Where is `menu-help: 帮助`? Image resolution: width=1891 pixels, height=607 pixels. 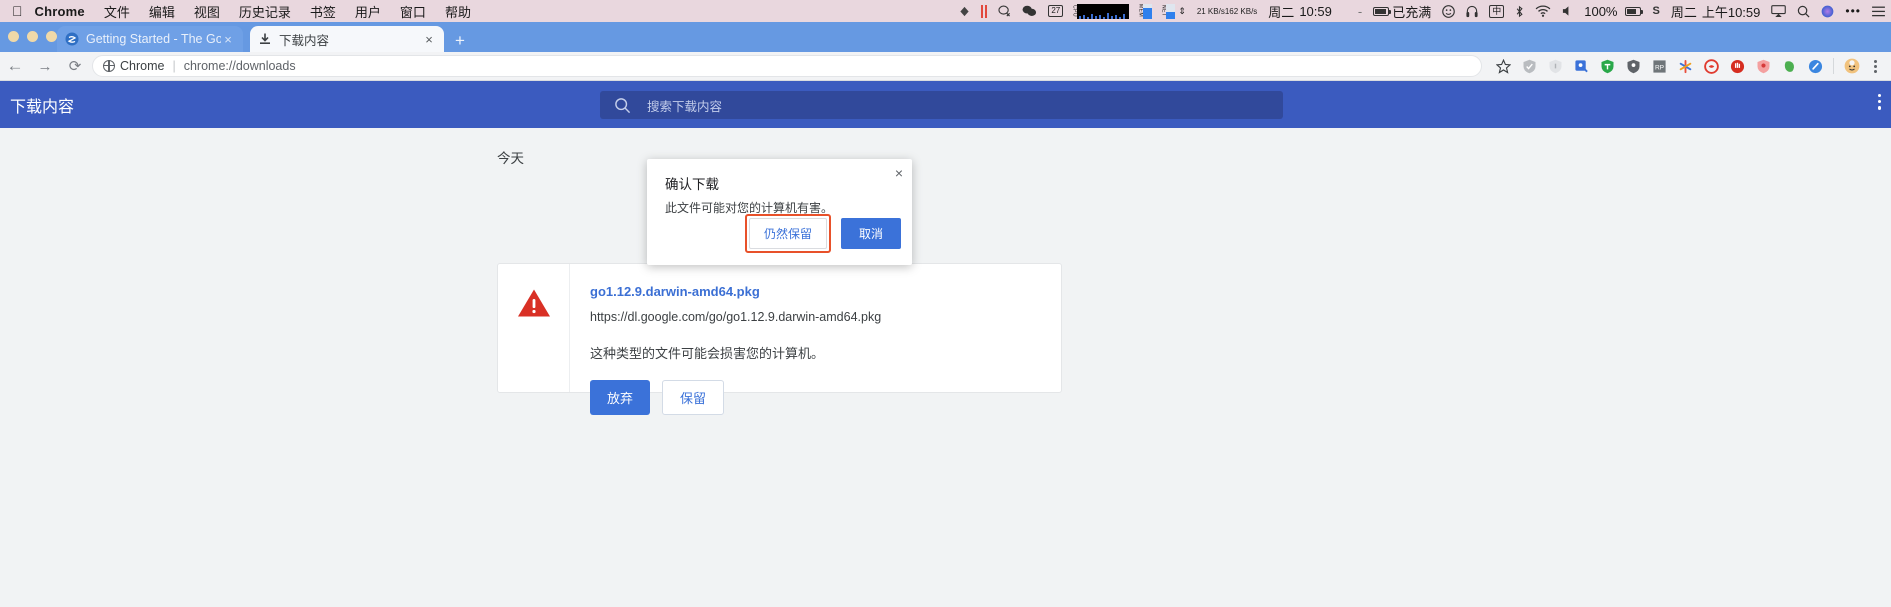
menu-help: 帮助 is located at coordinates (458, 11).